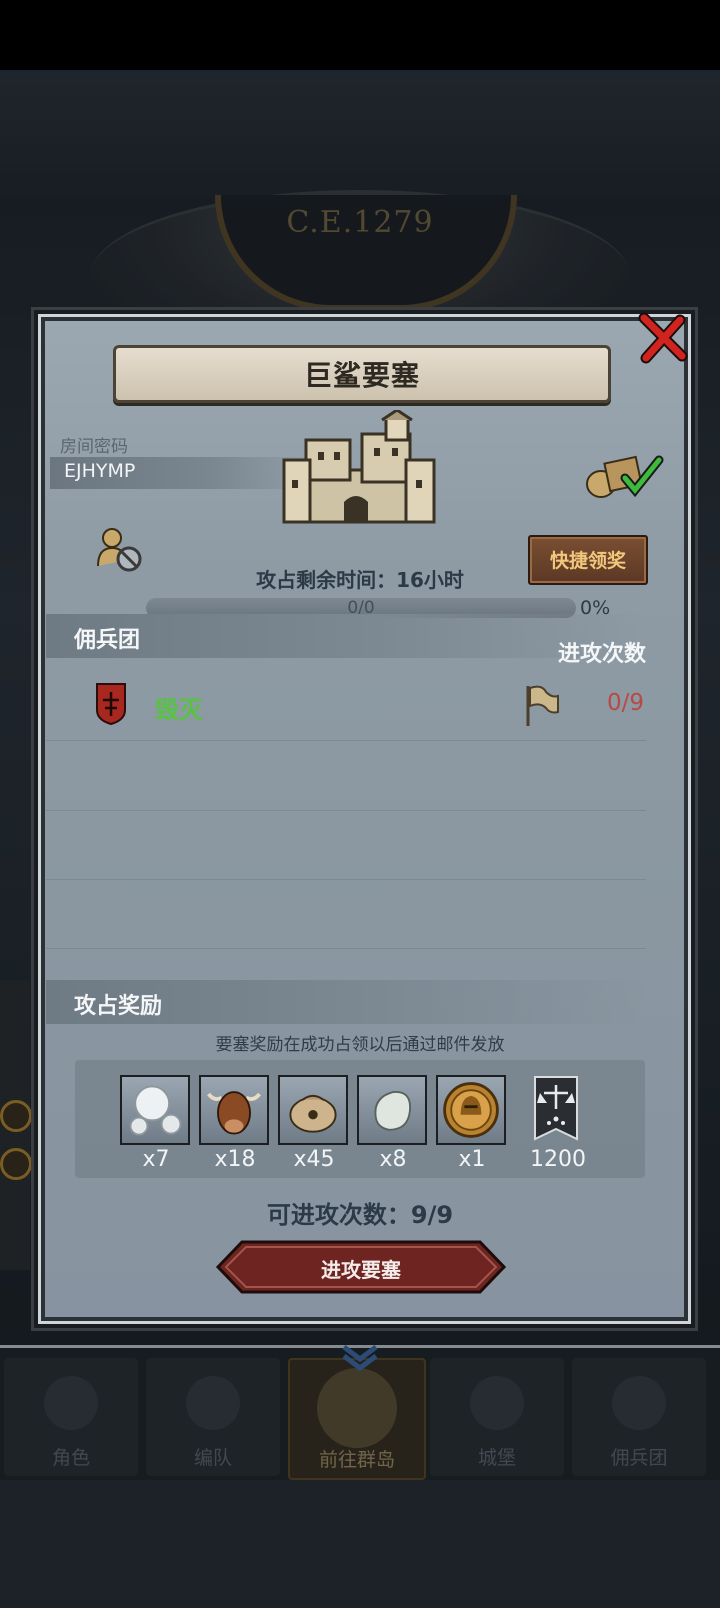 The width and height of the screenshot is (720, 1608). Describe the element at coordinates (111, 704) in the screenshot. I see `team-shield-icon` at that location.